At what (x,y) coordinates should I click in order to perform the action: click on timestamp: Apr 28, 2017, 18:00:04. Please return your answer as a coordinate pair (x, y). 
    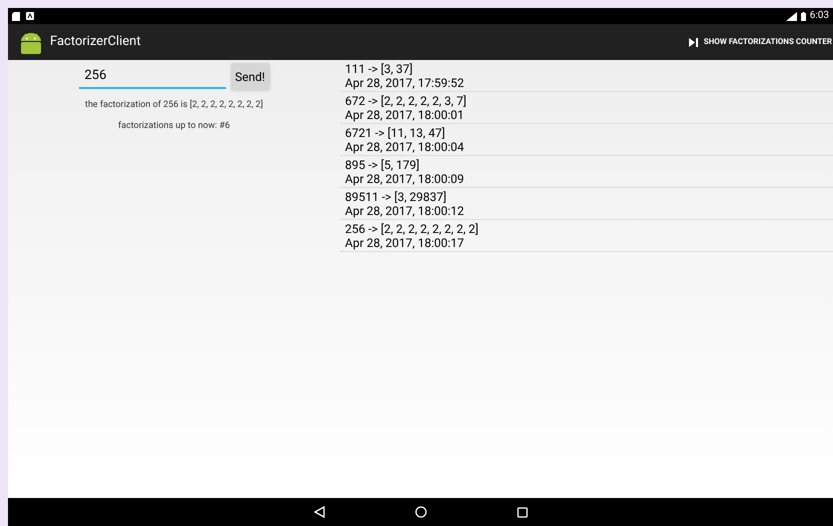
    Looking at the image, I should click on (405, 147).